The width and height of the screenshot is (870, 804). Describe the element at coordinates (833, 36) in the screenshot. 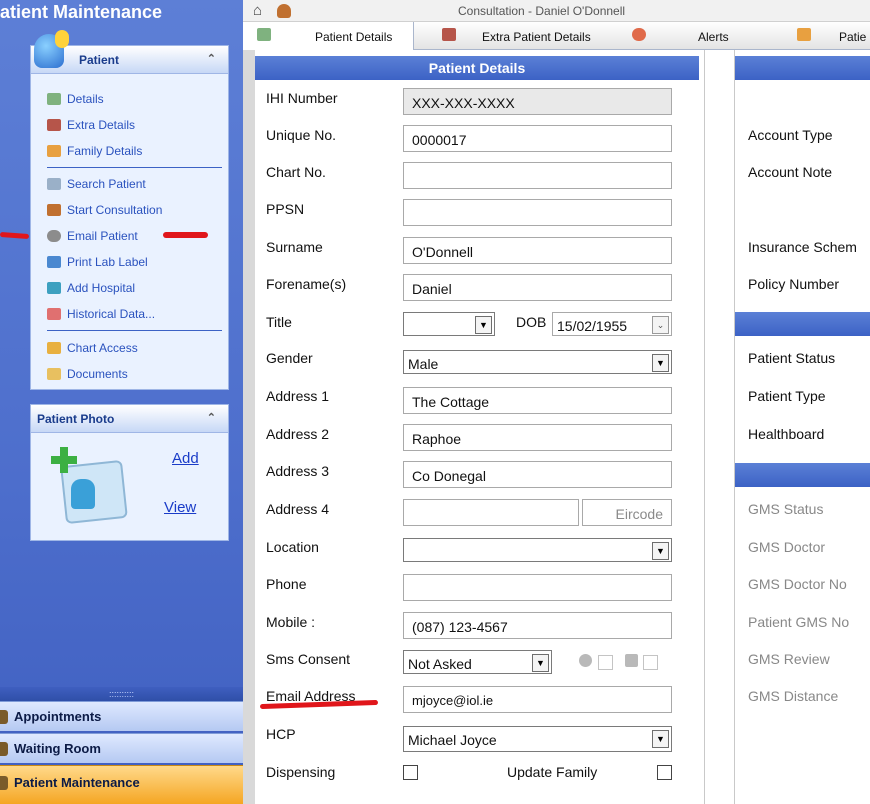

I see `tab-patient-more: Patie` at that location.